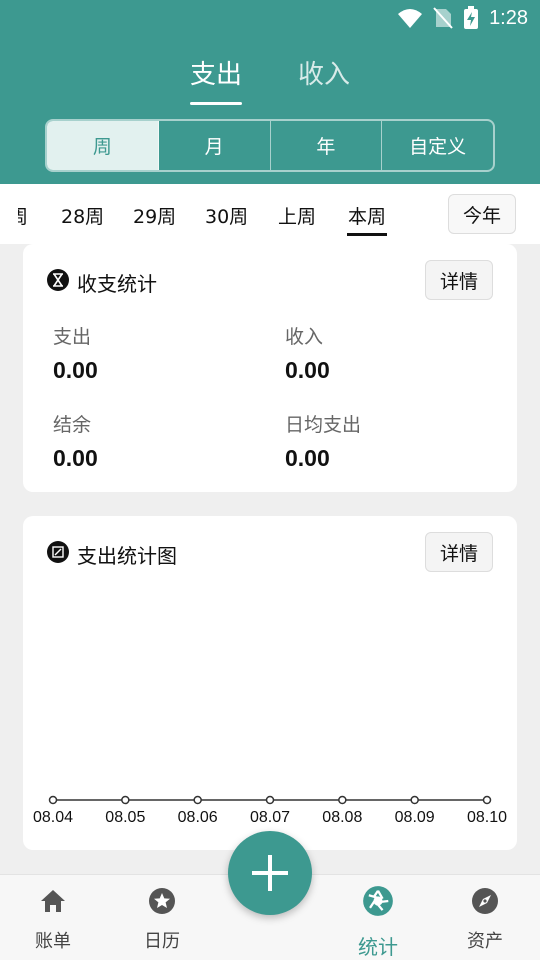 The height and width of the screenshot is (960, 540). What do you see at coordinates (462, 18) in the screenshot?
I see `status-icons: 1:28` at bounding box center [462, 18].